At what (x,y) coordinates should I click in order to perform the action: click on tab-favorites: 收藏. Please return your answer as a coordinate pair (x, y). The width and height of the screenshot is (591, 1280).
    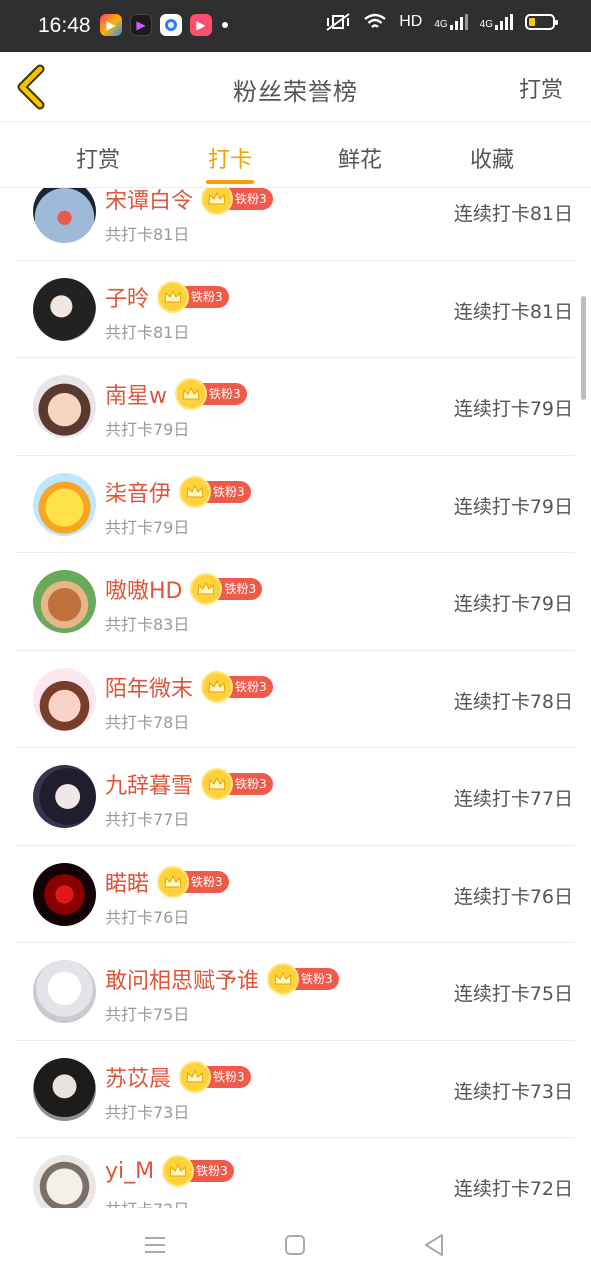
    Looking at the image, I should click on (492, 158).